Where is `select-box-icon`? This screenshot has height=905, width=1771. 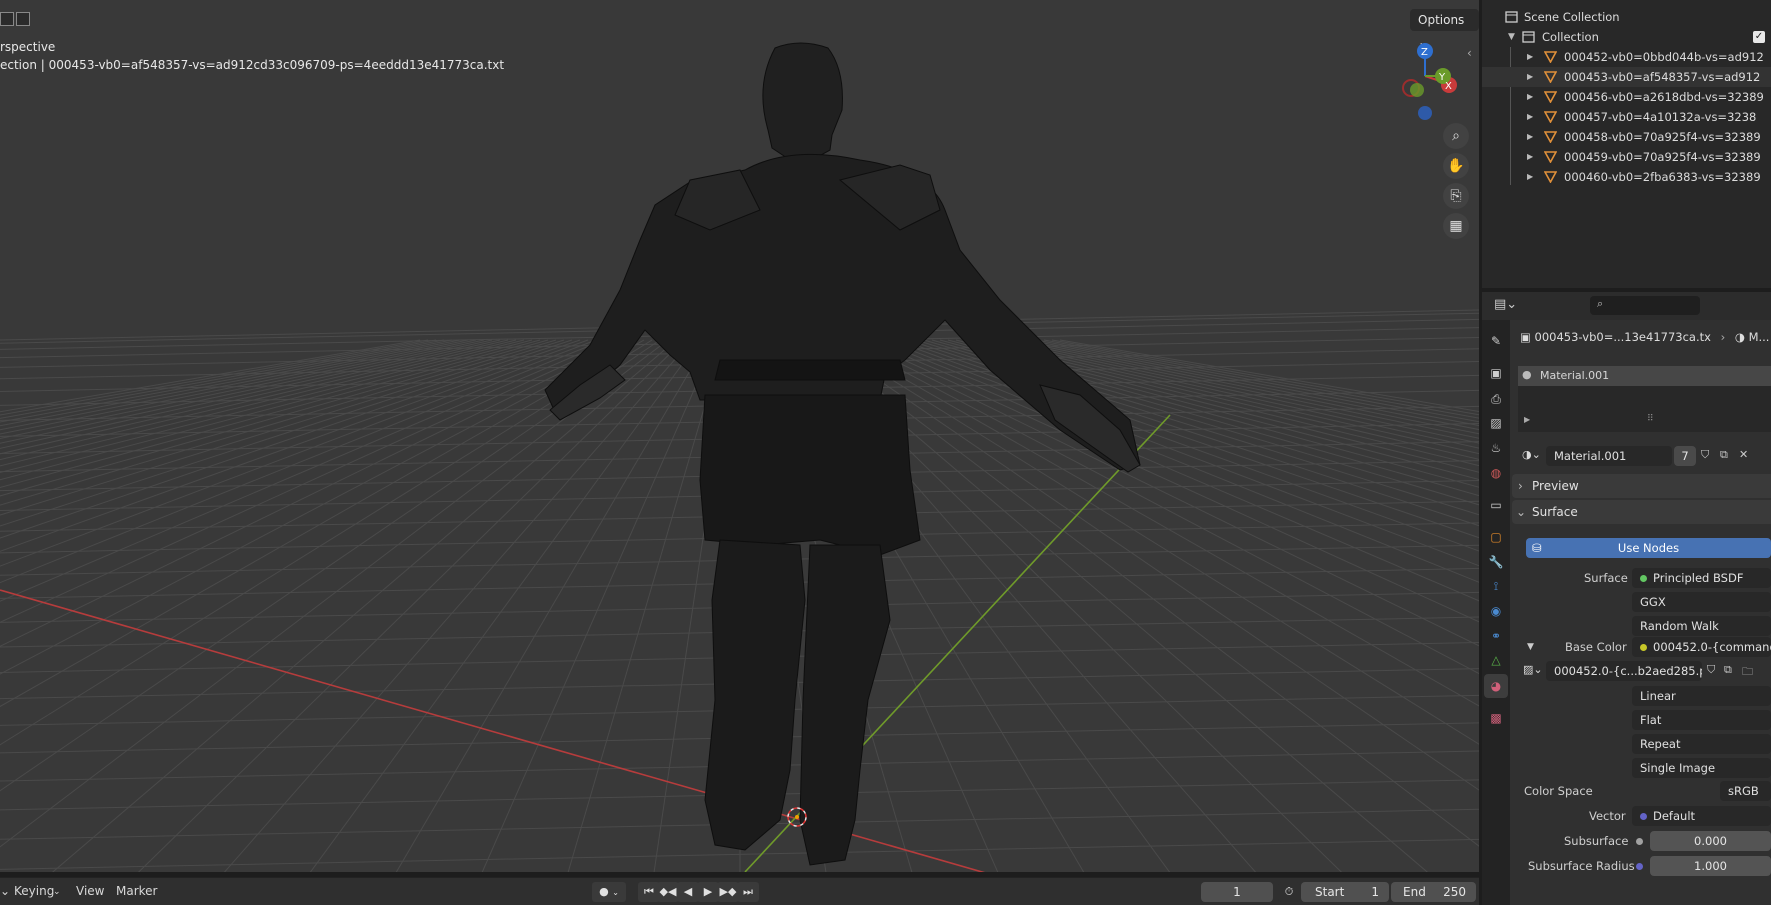
select-box-icon is located at coordinates (7, 19).